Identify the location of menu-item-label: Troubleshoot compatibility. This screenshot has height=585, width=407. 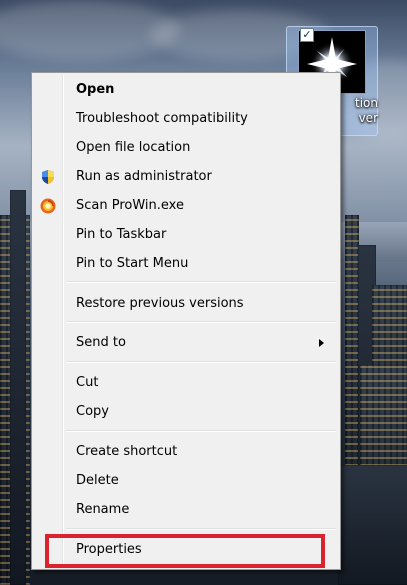
(162, 118).